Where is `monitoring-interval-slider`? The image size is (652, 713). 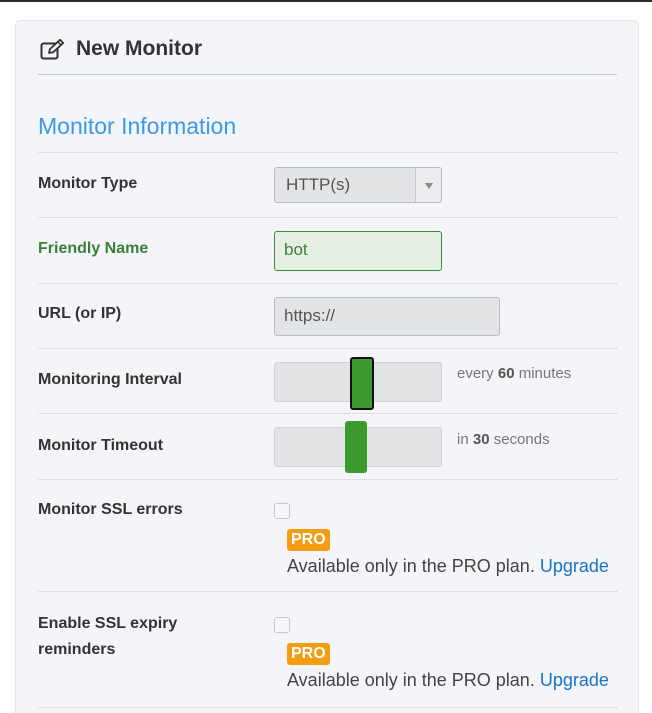 monitoring-interval-slider is located at coordinates (358, 383).